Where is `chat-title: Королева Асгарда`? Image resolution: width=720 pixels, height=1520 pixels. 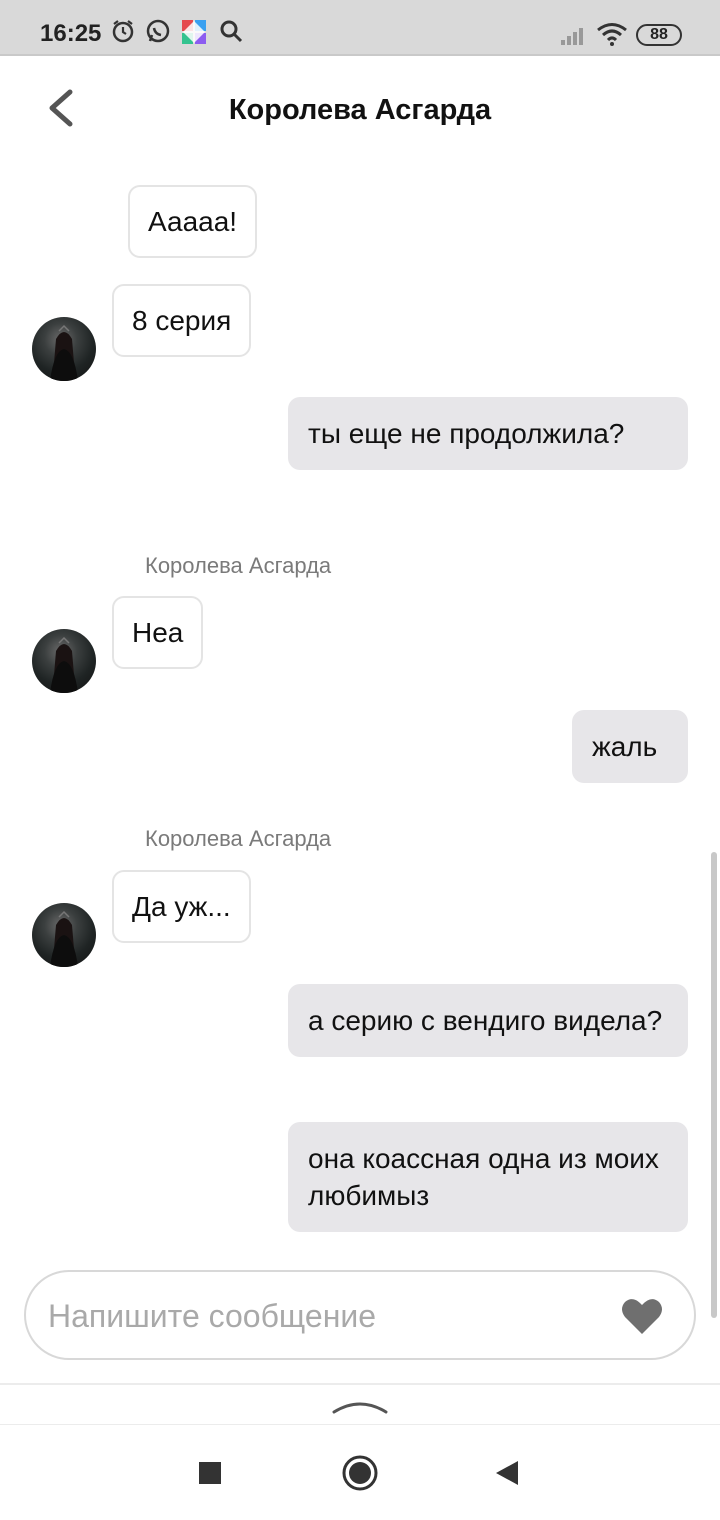
chat-title: Королева Асгарда is located at coordinates (360, 110).